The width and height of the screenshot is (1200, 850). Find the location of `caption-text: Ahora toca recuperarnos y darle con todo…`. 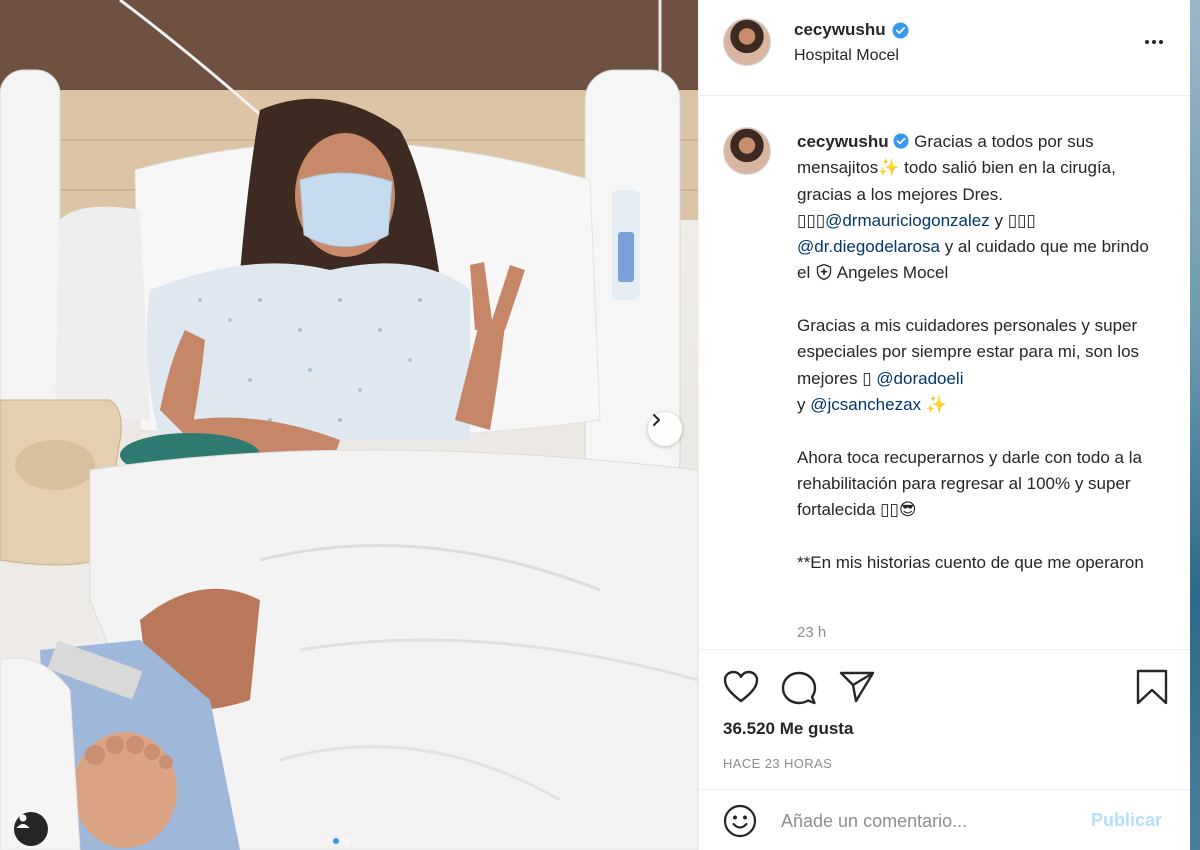

caption-text: Ahora toca recuperarnos y darle con todo… is located at coordinates (969, 483).